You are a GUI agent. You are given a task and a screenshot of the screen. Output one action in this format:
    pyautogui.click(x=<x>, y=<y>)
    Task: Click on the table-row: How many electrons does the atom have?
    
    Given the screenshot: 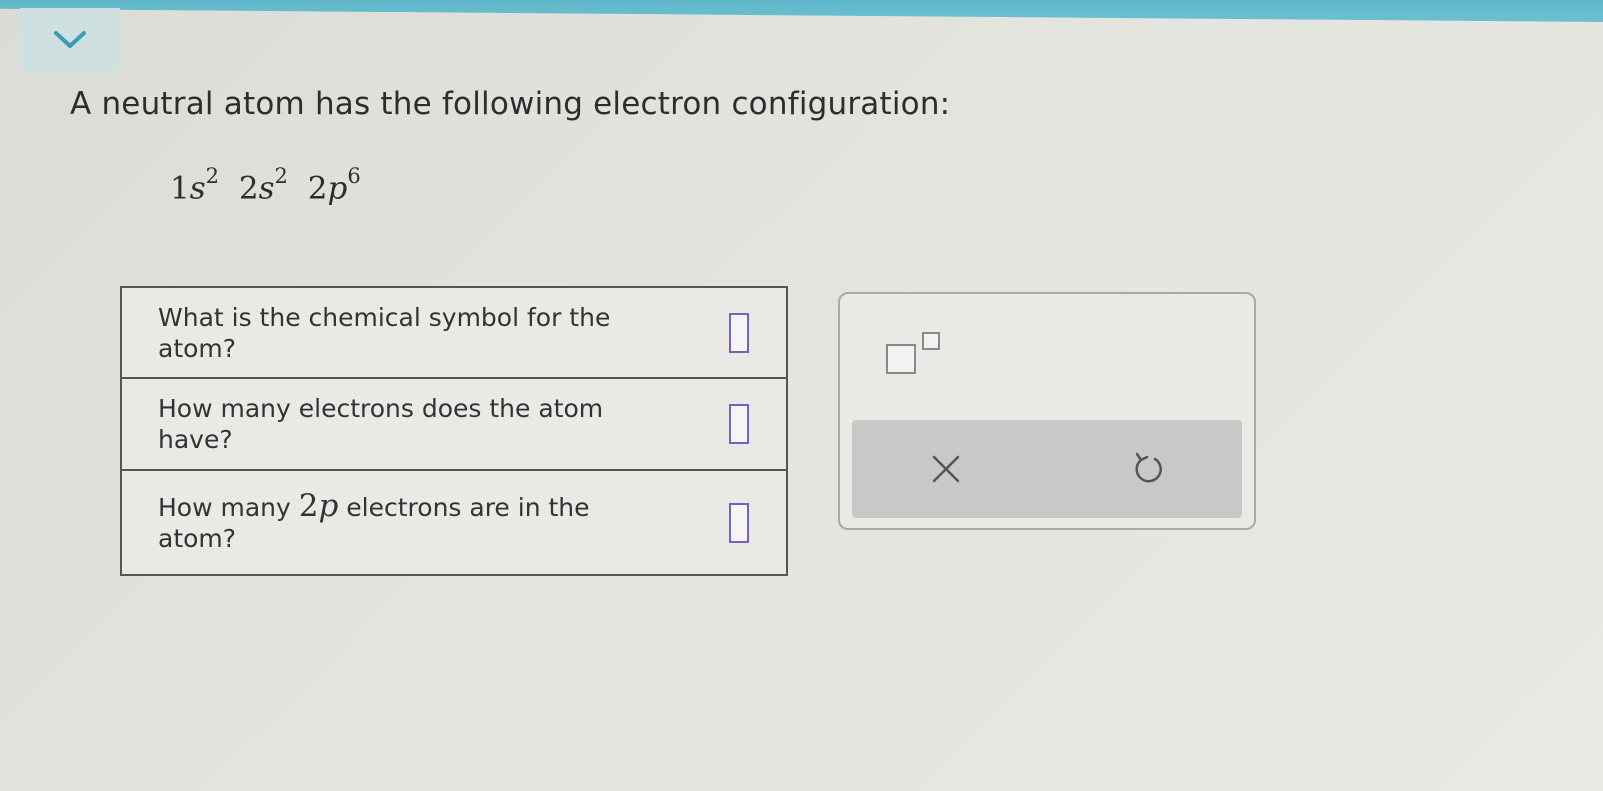 What is the action you would take?
    pyautogui.click(x=454, y=425)
    